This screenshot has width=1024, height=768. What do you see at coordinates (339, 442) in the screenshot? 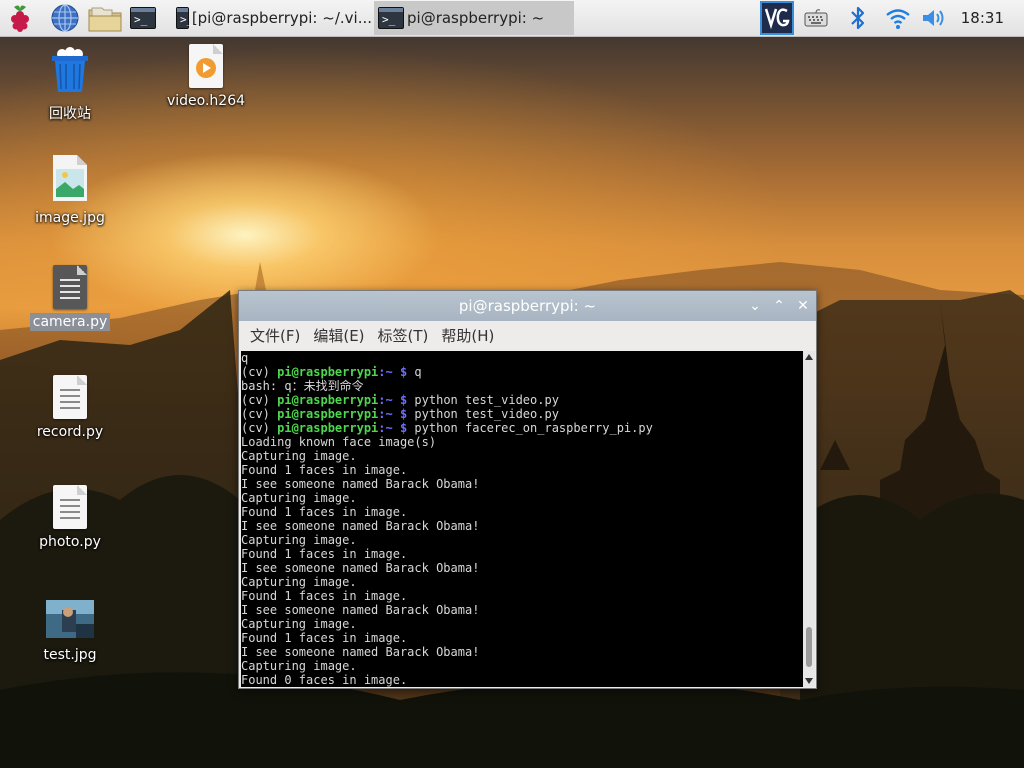
I see `terminal-output-line: Loading known face image(s)` at bounding box center [339, 442].